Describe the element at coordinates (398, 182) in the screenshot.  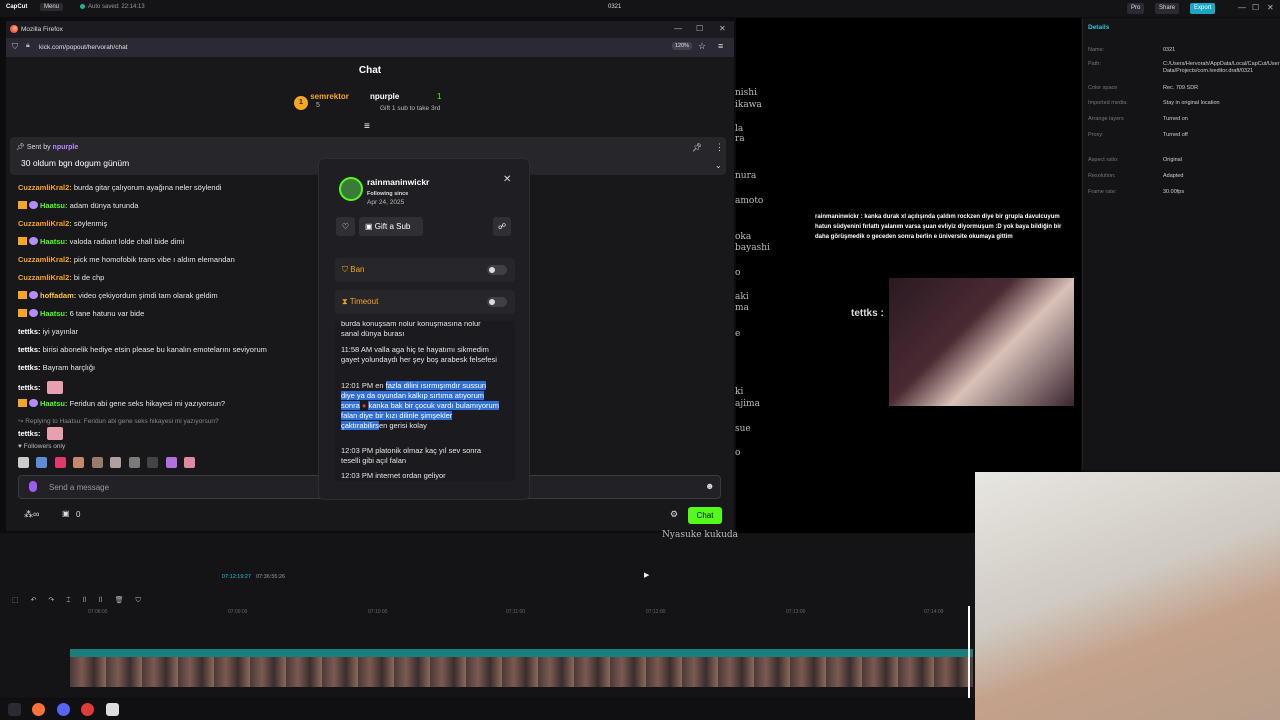
I see `popup-username: rainmaninwickr` at that location.